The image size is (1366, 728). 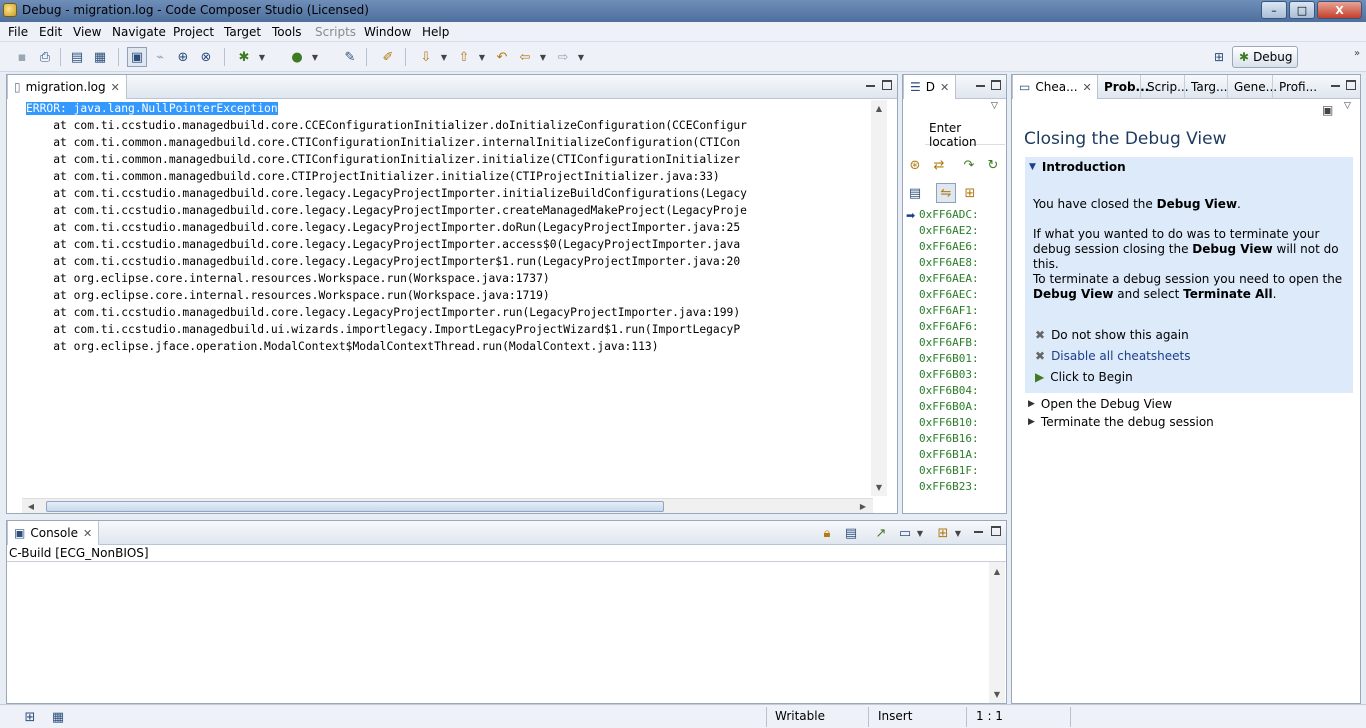 What do you see at coordinates (1327, 110) in the screenshot?
I see `collapse-all-icon: ▣` at bounding box center [1327, 110].